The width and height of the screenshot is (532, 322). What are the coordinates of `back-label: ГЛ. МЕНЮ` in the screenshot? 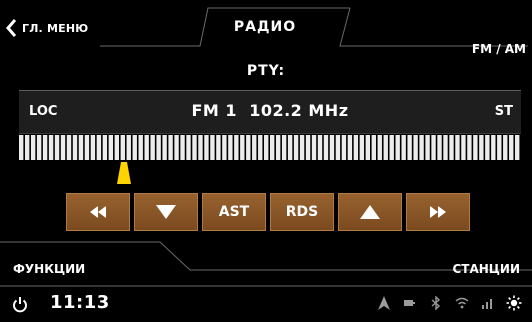 It's located at (55, 28).